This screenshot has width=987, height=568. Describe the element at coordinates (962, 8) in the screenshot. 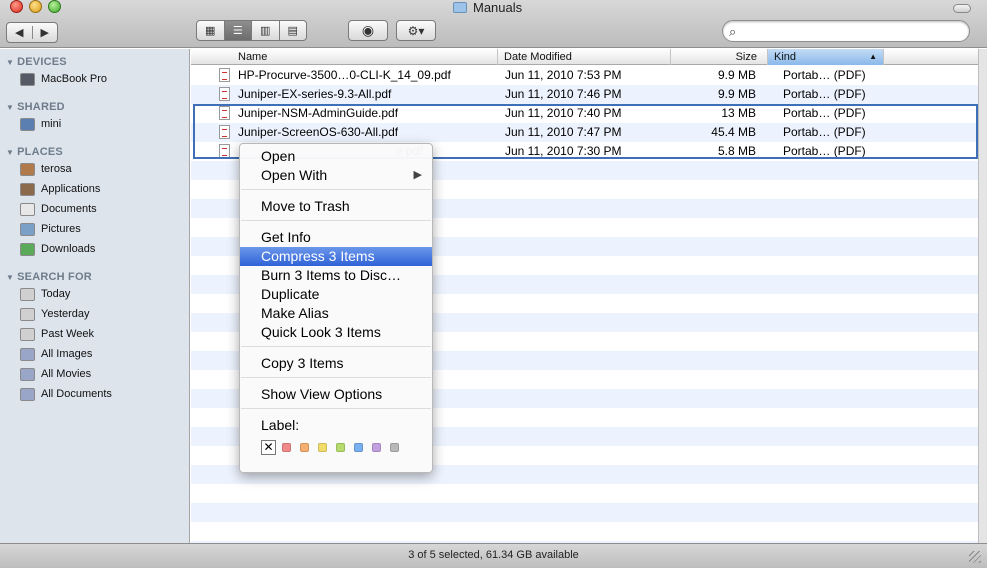

I see `toolbar-toggle-button` at that location.